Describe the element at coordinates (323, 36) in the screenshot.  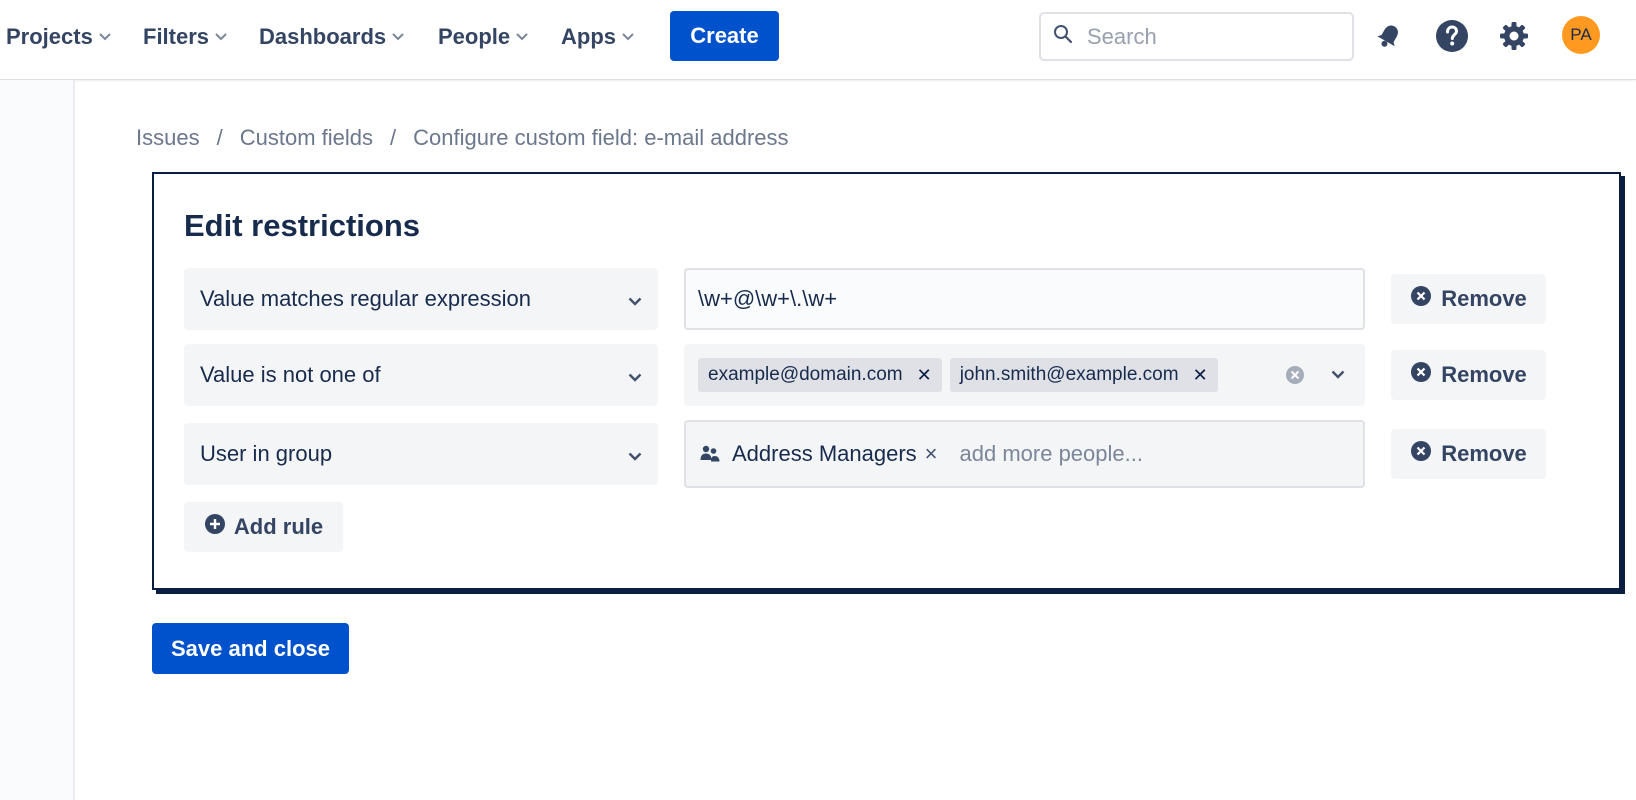
I see `nav-dashboards-label: Dashboards` at that location.